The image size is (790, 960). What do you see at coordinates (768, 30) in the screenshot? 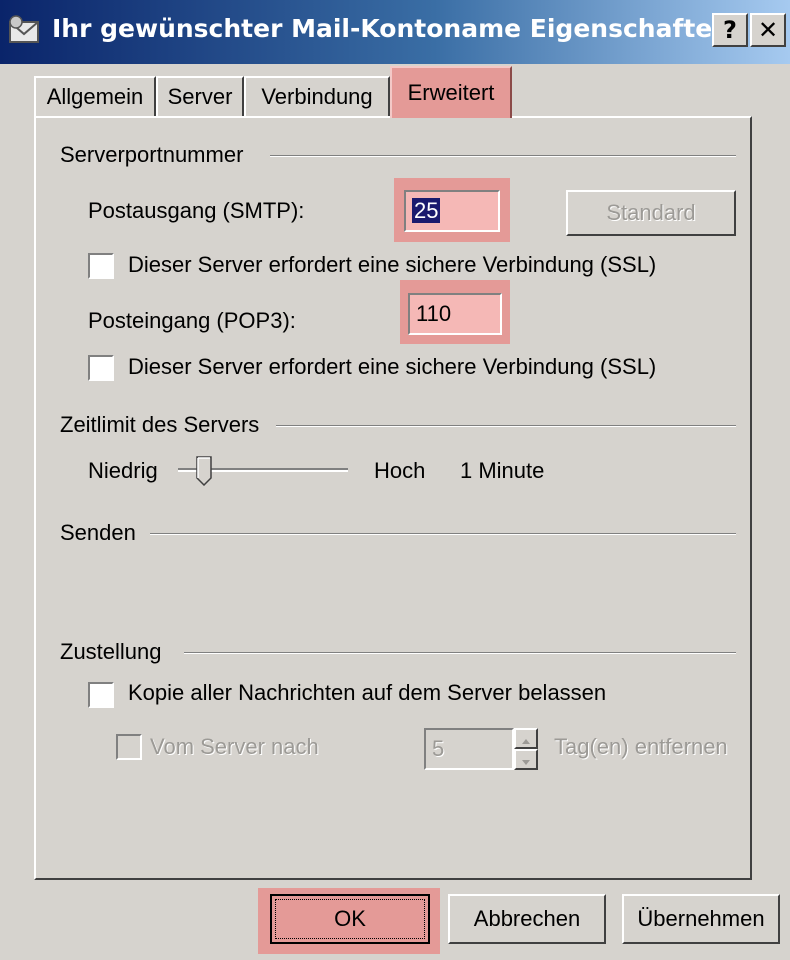
I see `close-button: ✕` at bounding box center [768, 30].